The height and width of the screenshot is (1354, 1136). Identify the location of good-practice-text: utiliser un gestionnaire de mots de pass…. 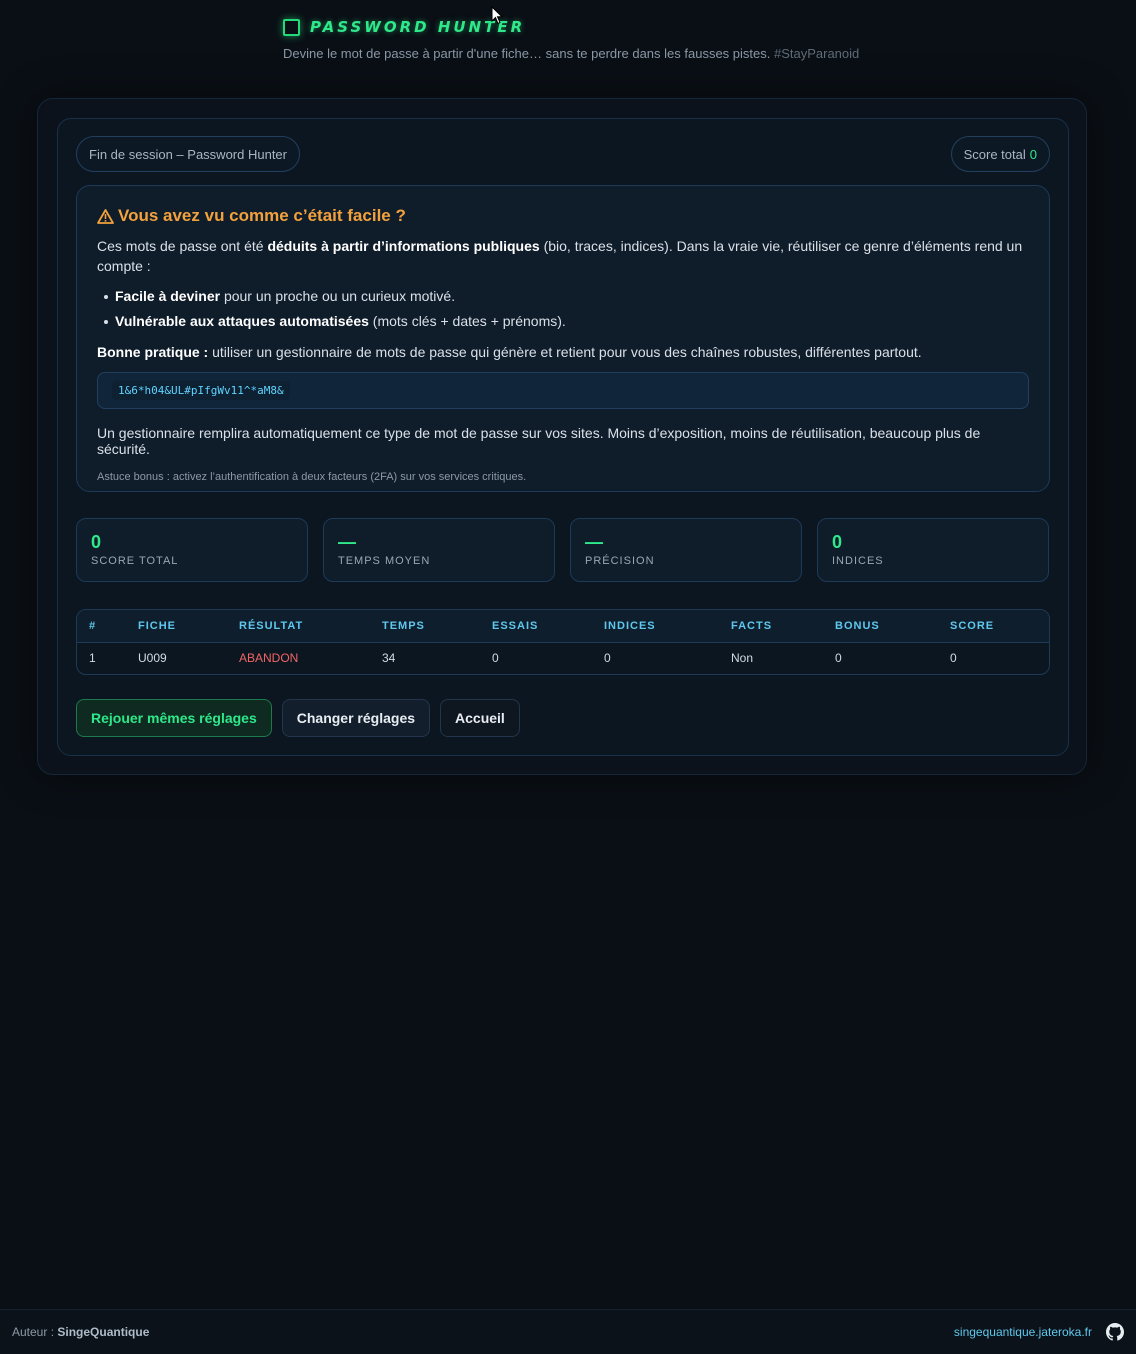
(565, 352).